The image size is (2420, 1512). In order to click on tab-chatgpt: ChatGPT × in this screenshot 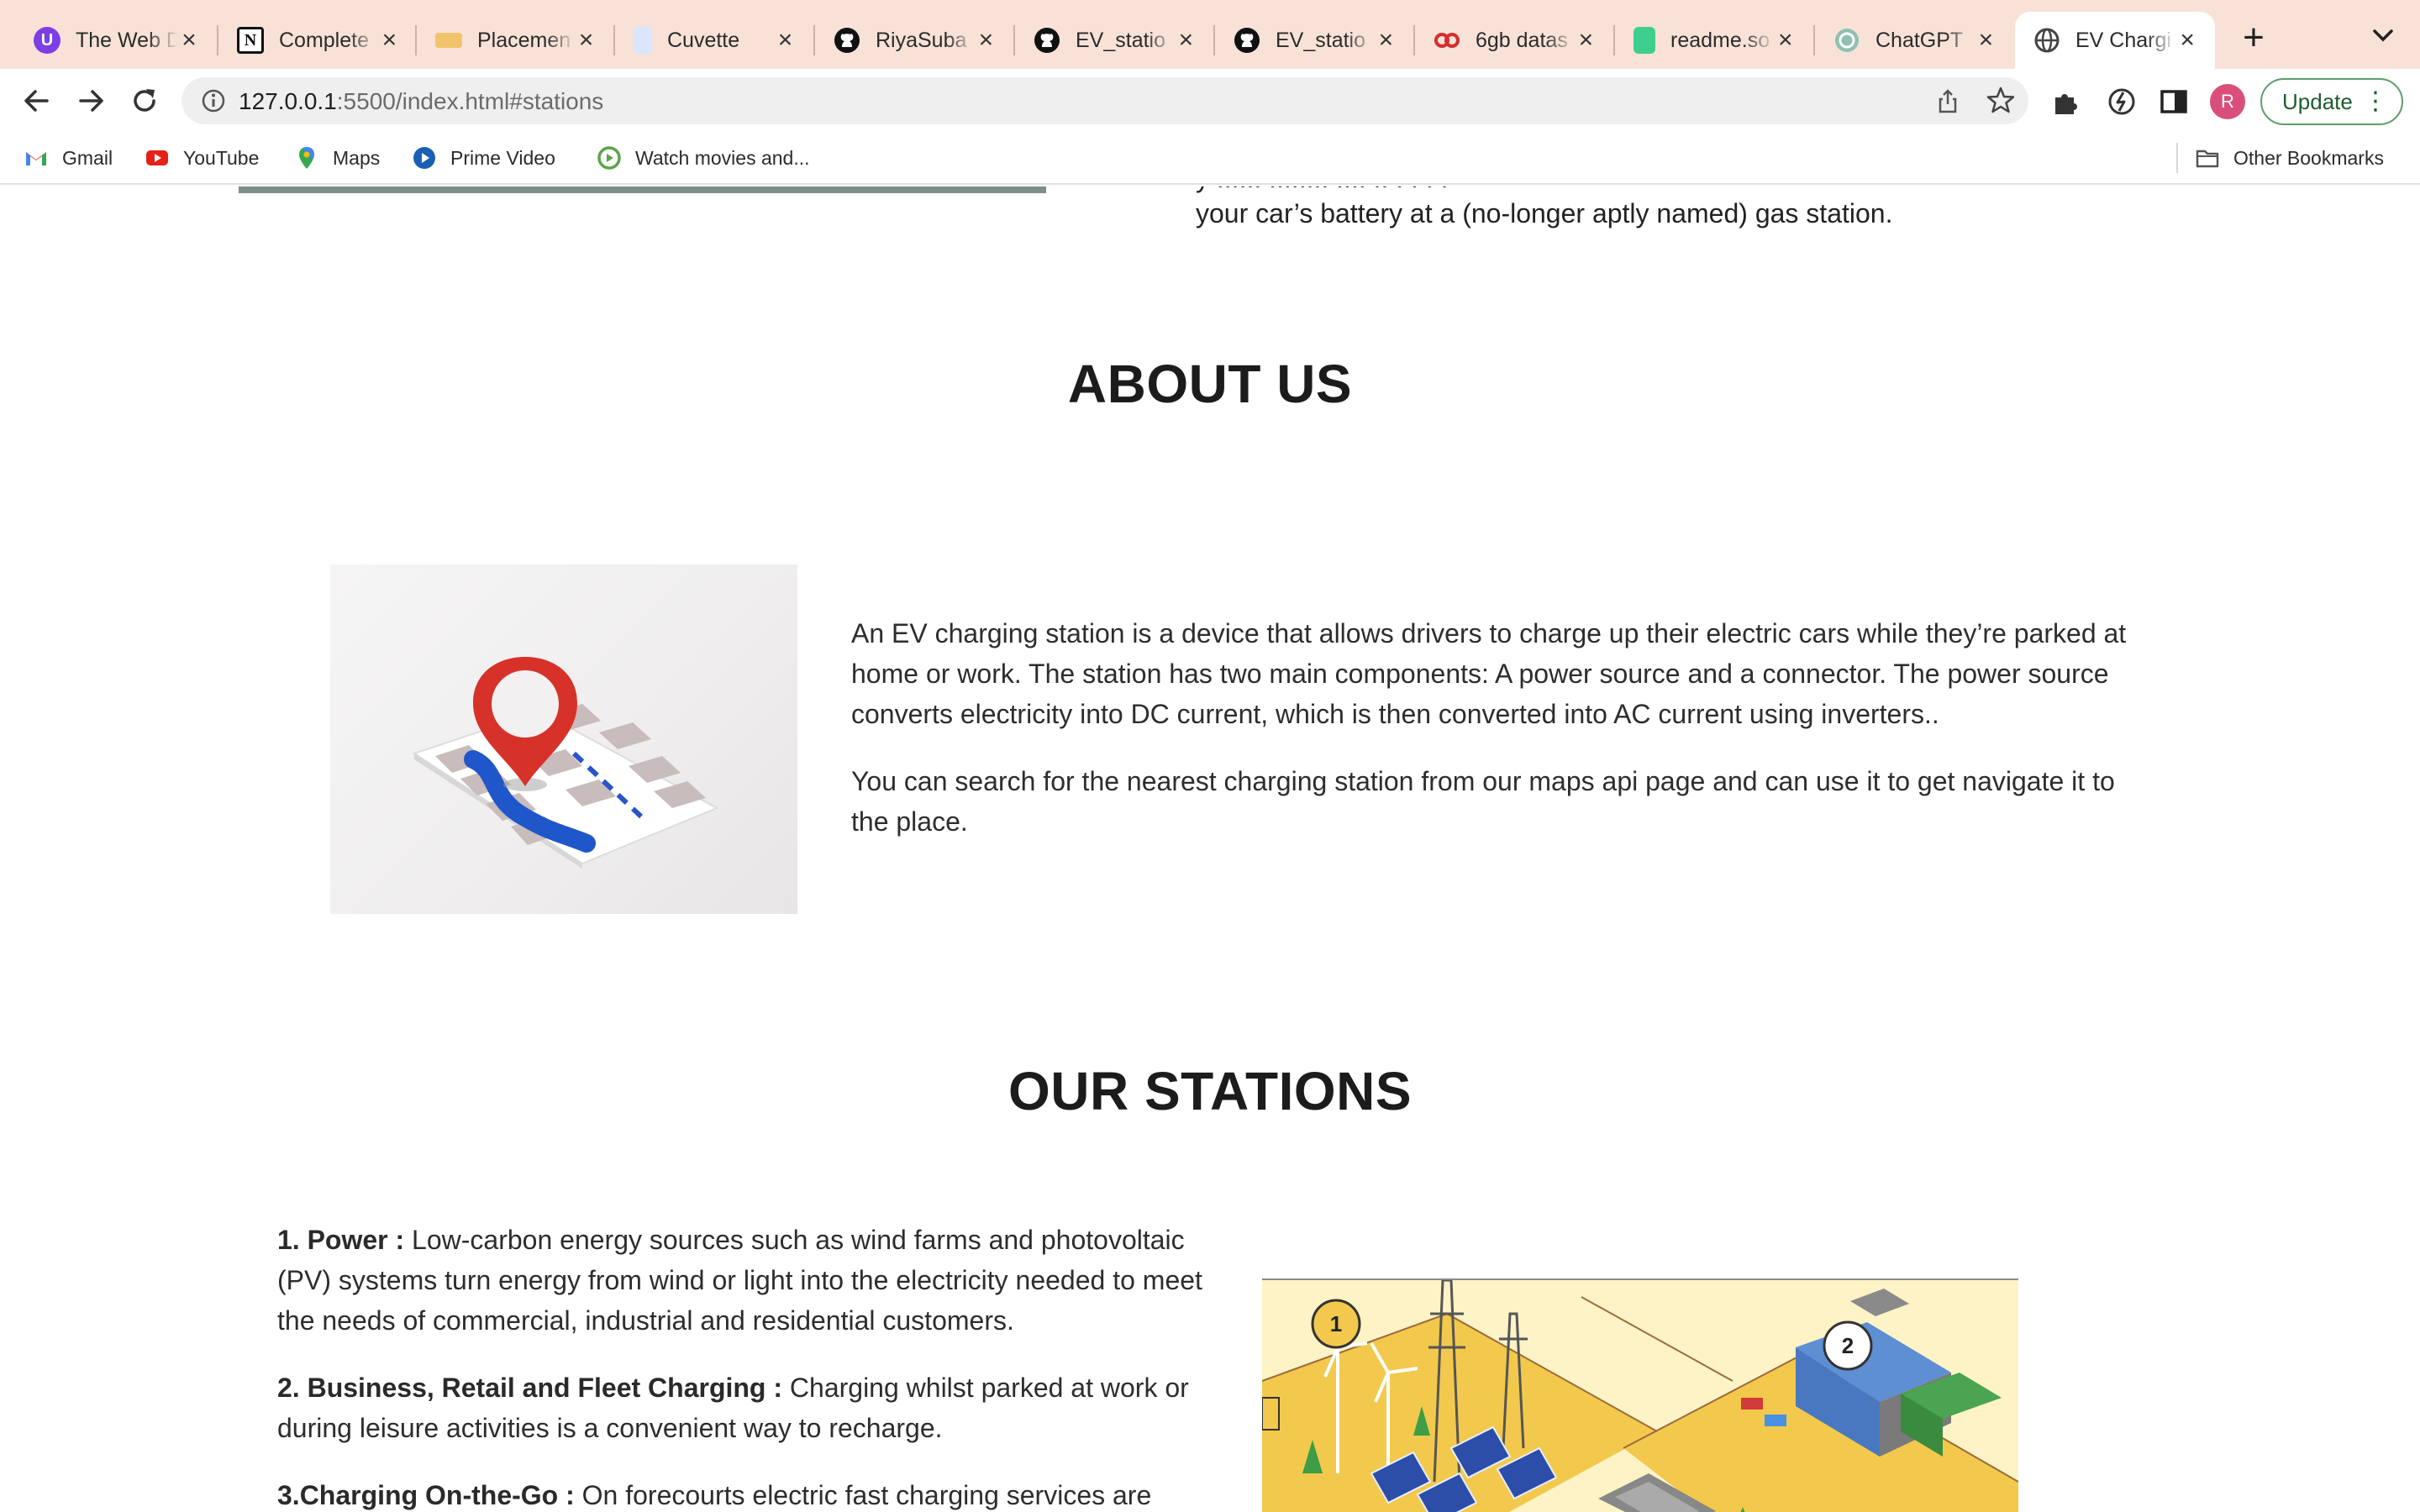, I will do `click(1914, 40)`.